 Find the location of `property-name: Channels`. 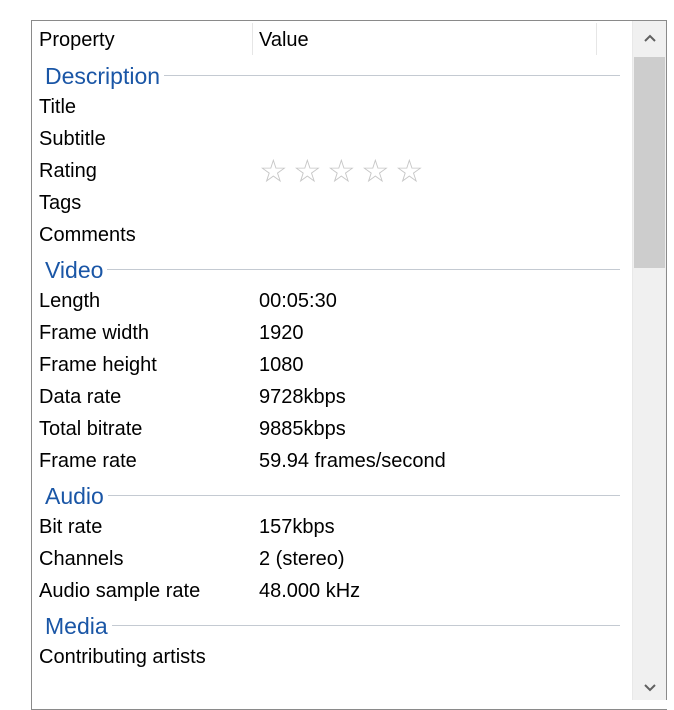

property-name: Channels is located at coordinates (81, 559).